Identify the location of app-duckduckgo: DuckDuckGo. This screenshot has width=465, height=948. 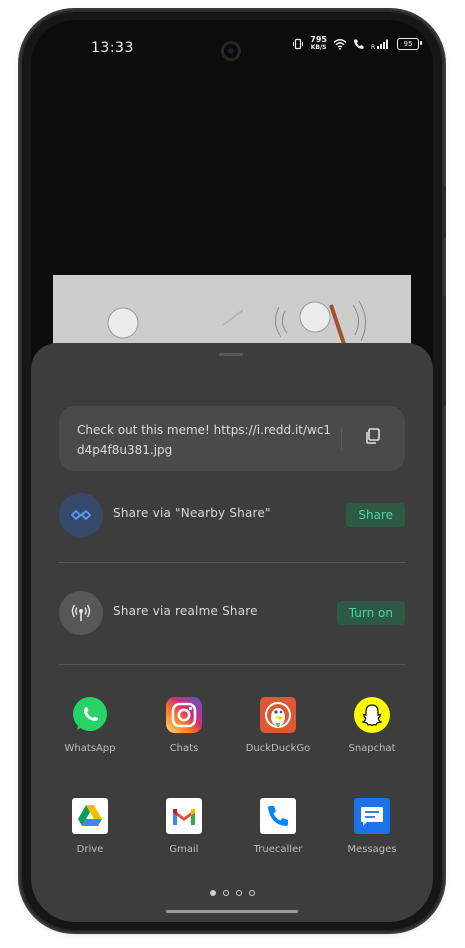
(278, 724).